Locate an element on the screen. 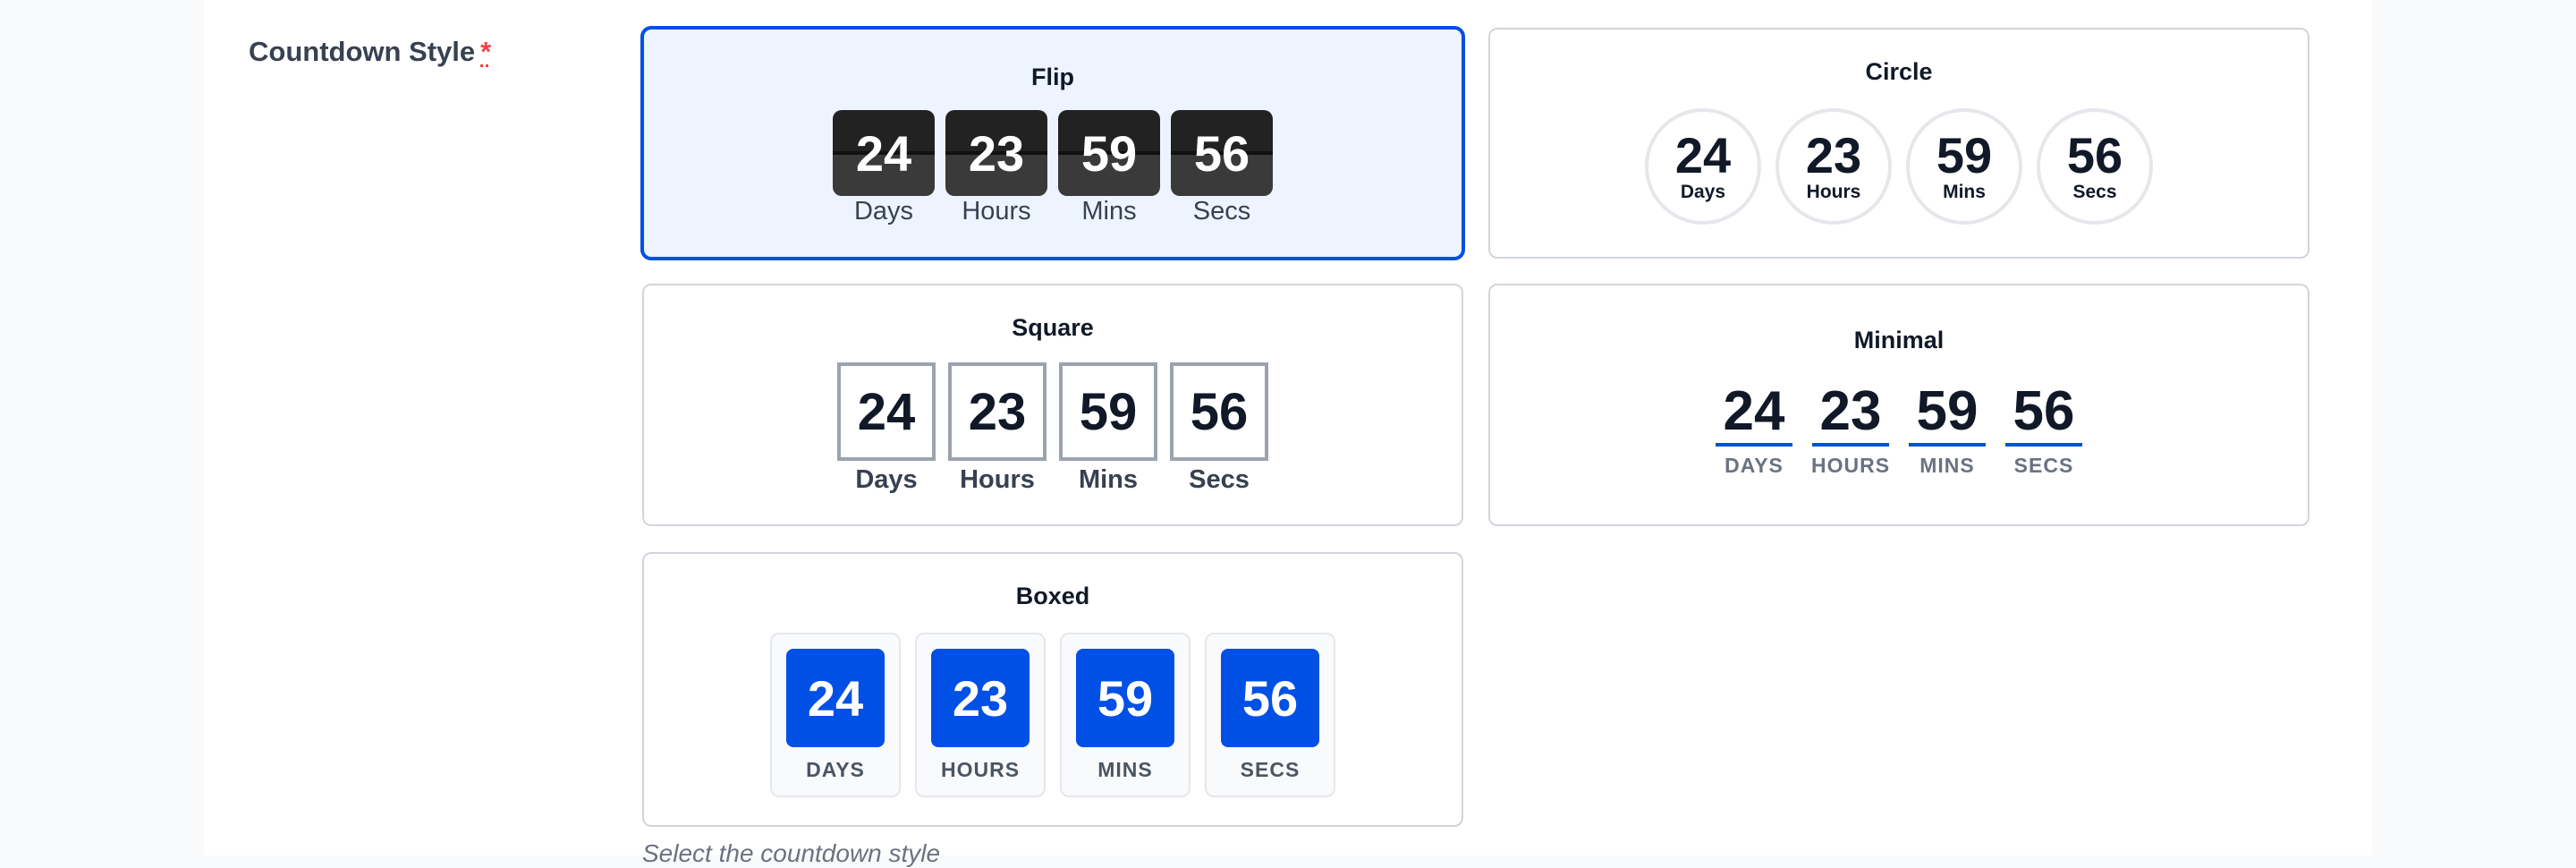 Image resolution: width=2576 pixels, height=868 pixels. circle-secs-value: 56 is located at coordinates (2094, 155).